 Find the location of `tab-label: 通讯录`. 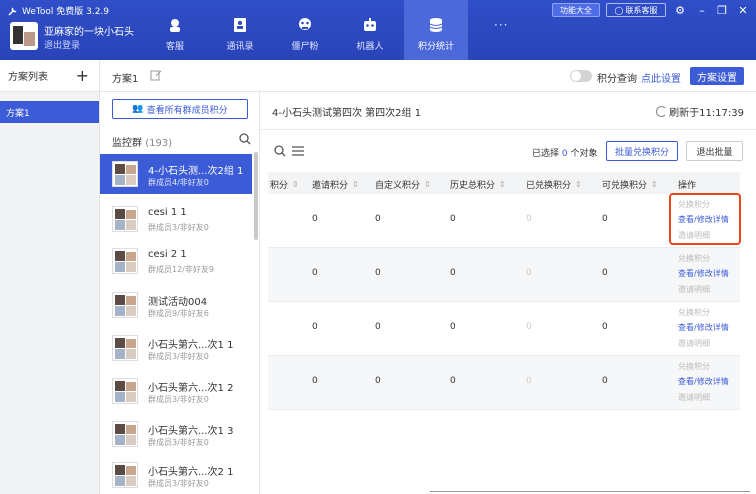

tab-label: 通讯录 is located at coordinates (240, 46).